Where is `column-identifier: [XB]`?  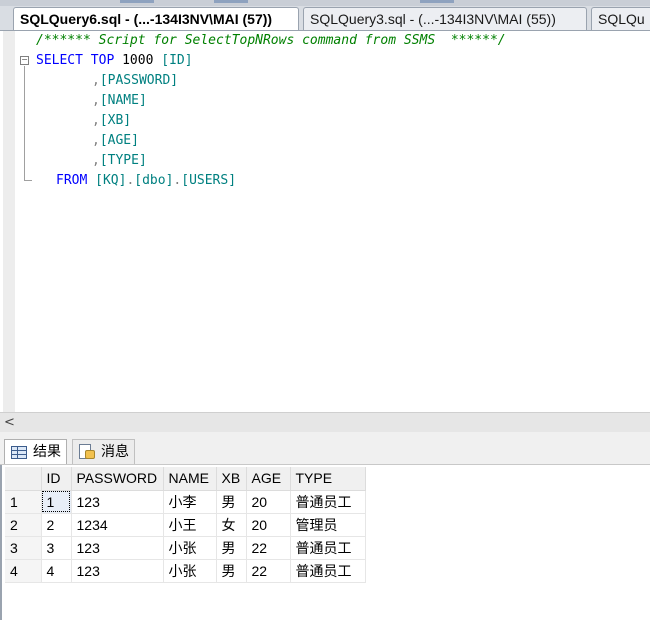 column-identifier: [XB] is located at coordinates (115, 120).